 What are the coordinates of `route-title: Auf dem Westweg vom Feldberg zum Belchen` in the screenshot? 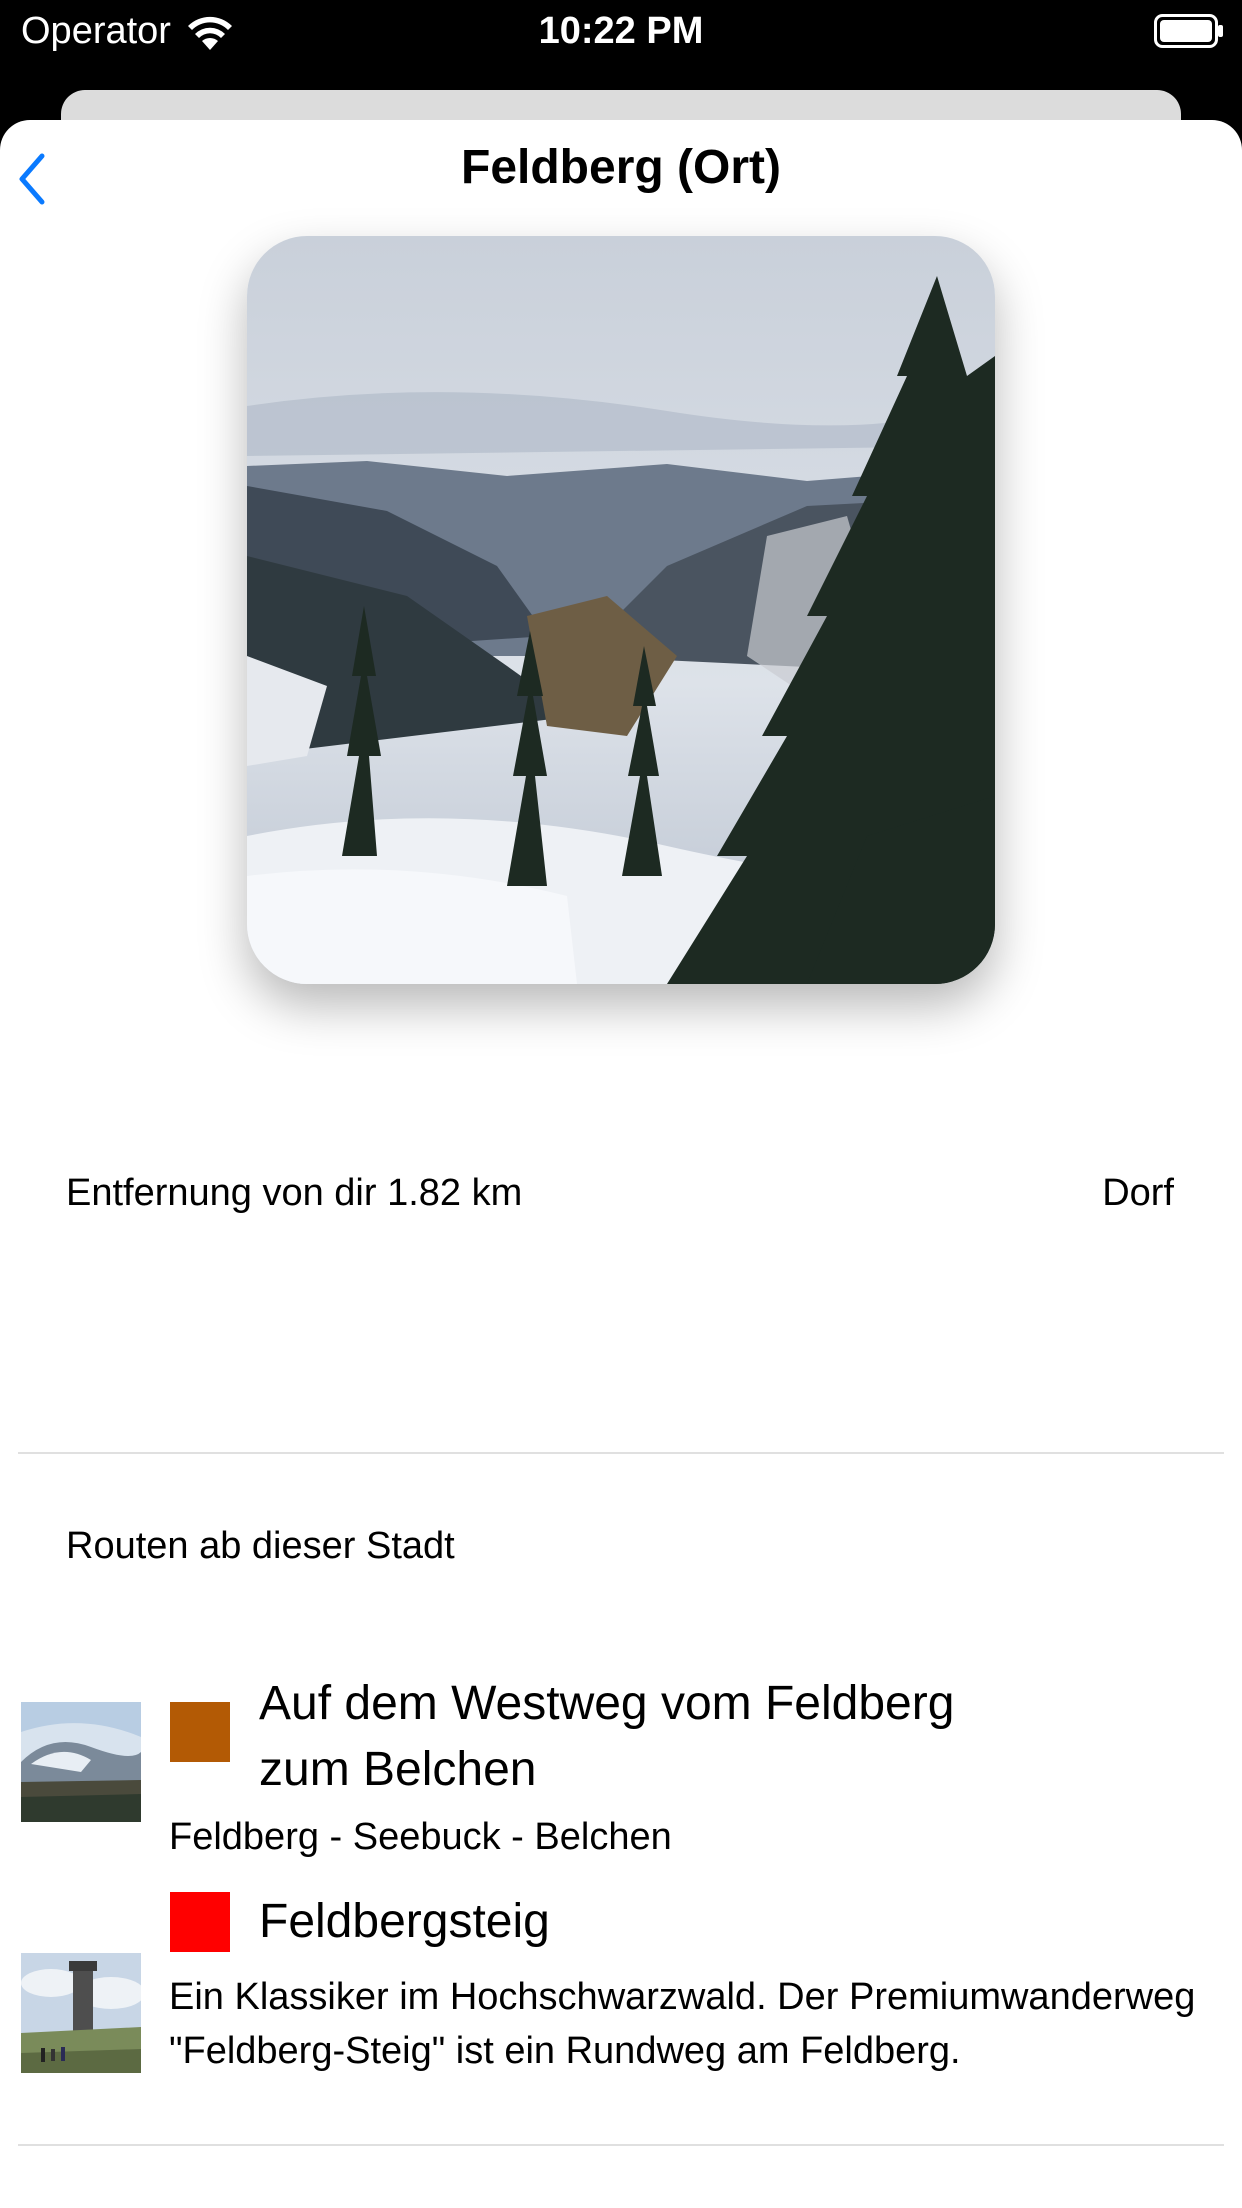 It's located at (606, 1737).